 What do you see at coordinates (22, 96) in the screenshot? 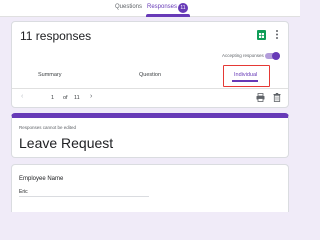
I see `previous-response-button: ‹` at bounding box center [22, 96].